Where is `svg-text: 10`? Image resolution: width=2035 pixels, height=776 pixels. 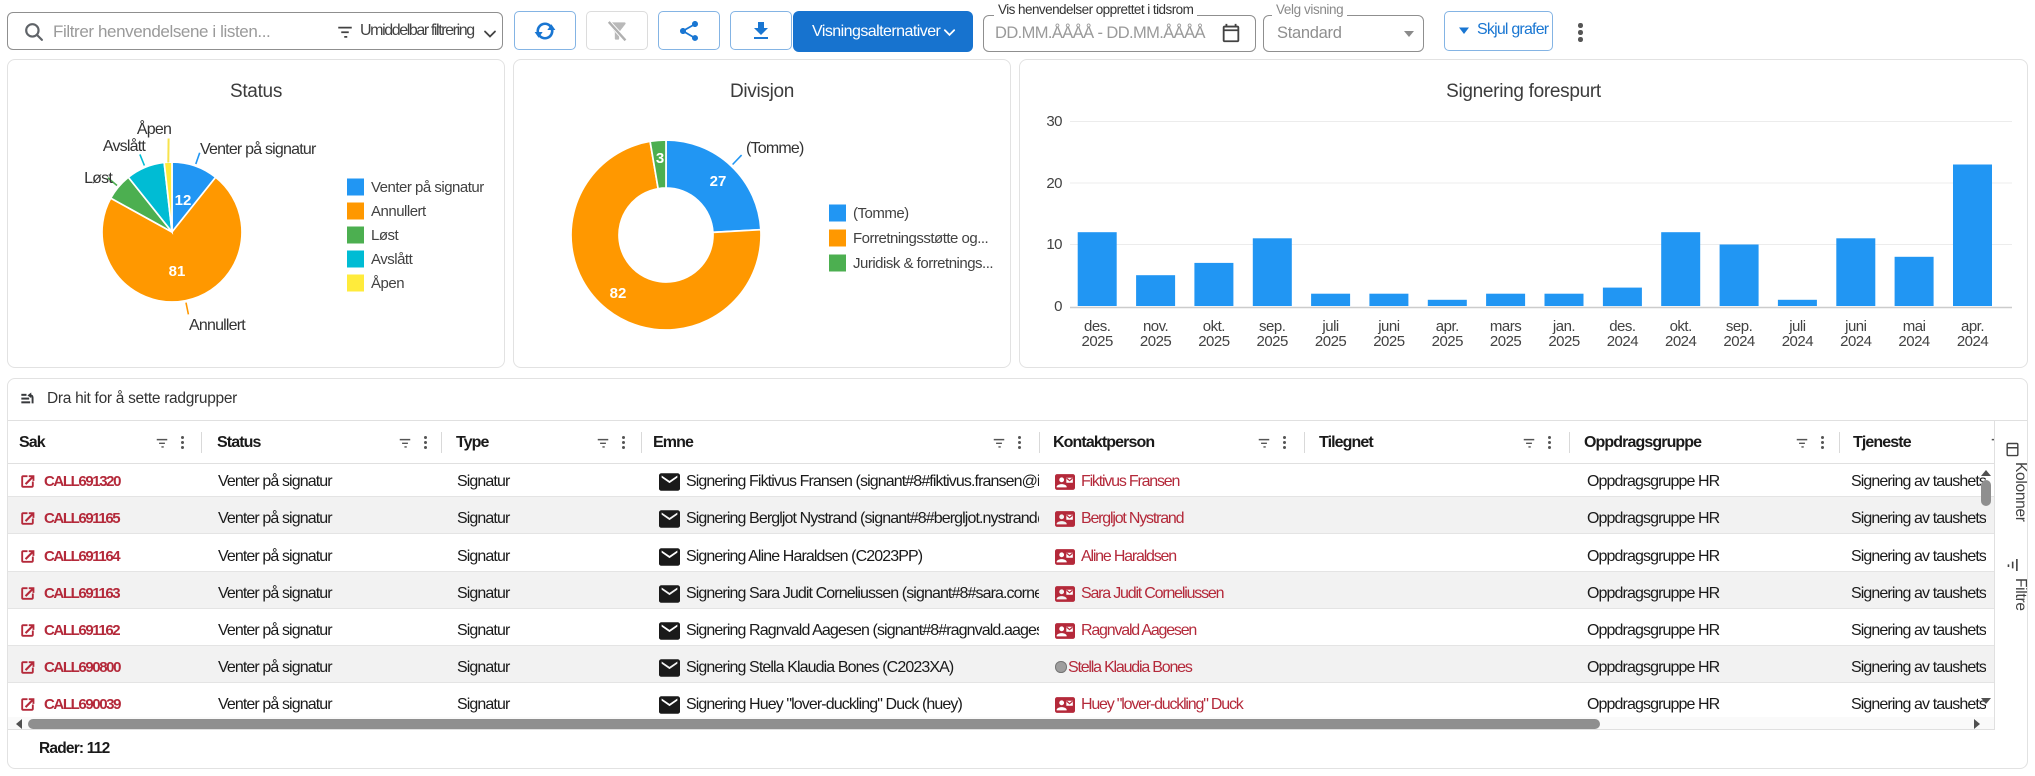 svg-text: 10 is located at coordinates (1054, 244).